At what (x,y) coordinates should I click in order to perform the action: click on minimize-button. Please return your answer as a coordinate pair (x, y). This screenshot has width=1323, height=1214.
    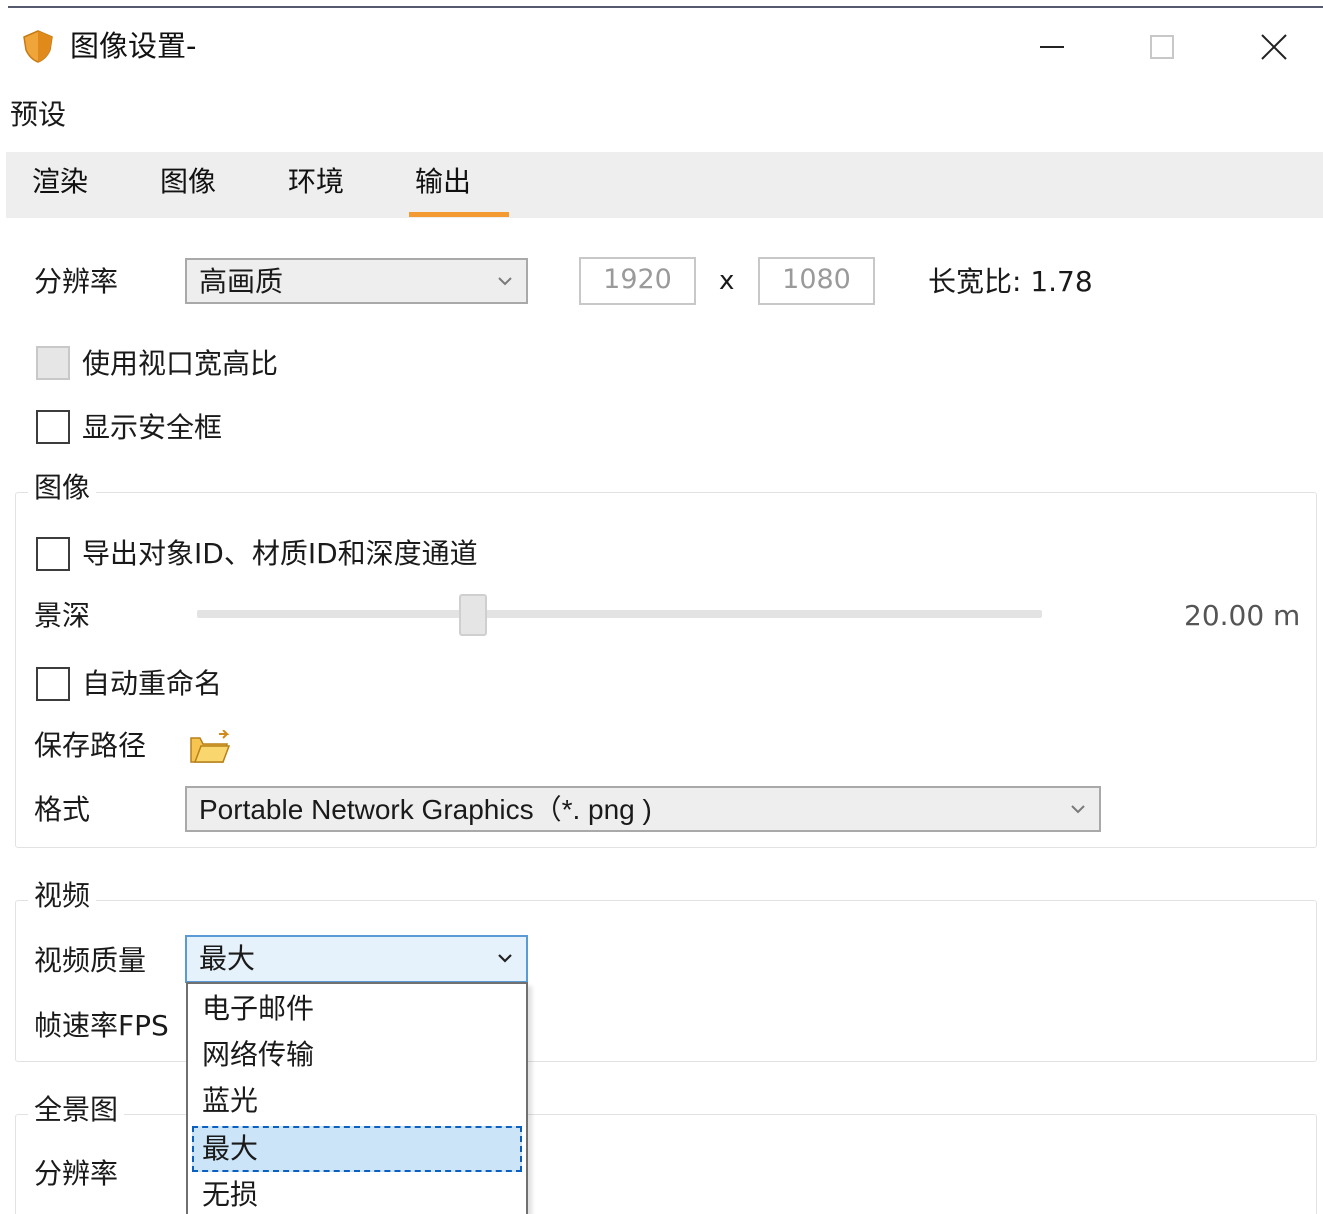
    Looking at the image, I should click on (1052, 47).